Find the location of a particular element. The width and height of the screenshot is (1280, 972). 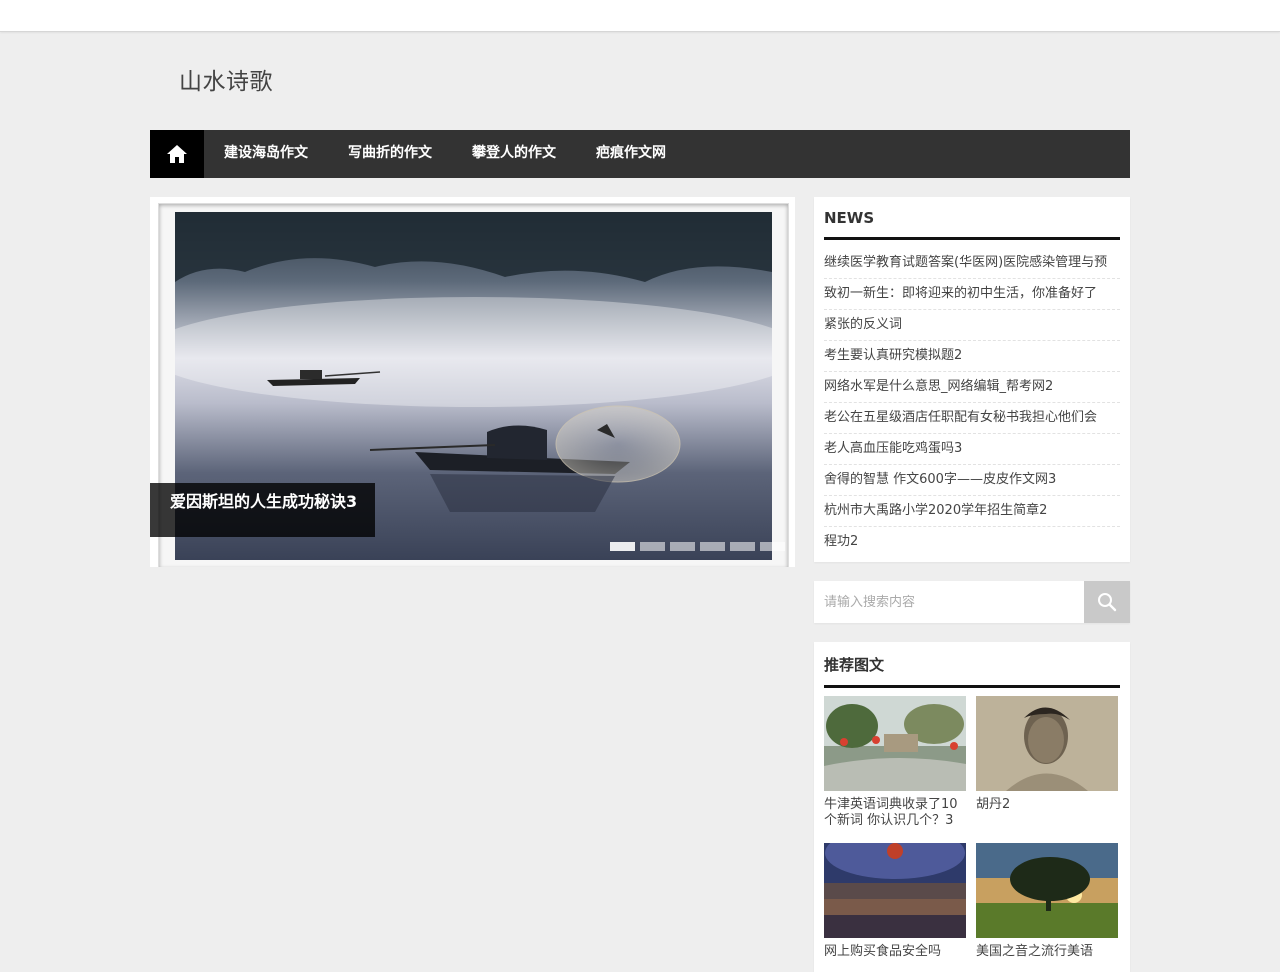

news-item: 致初一新生：即将迎来的初中生活，你准备好了 is located at coordinates (972, 294).